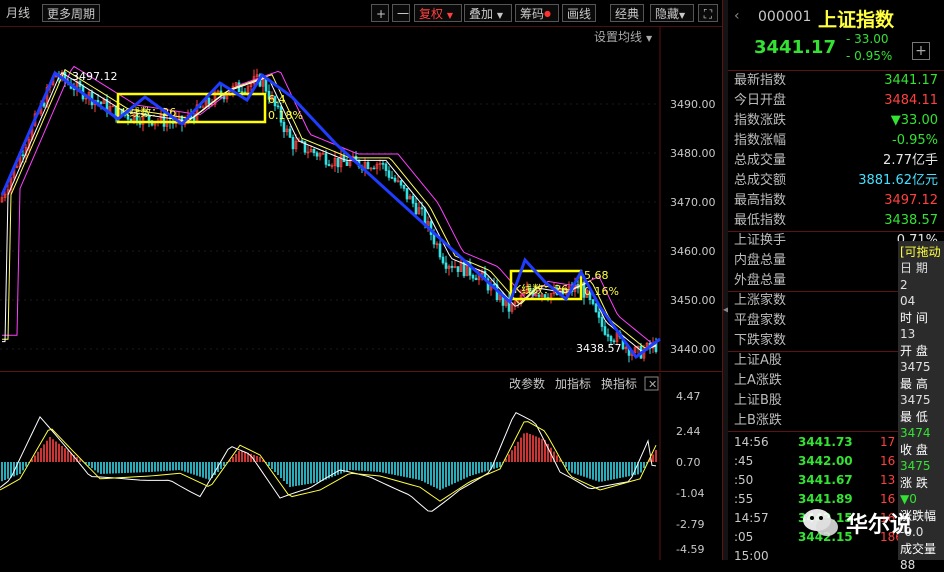 The height and width of the screenshot is (572, 944). What do you see at coordinates (618, 37) in the screenshot?
I see `set-ma-button: 设置均线` at bounding box center [618, 37].